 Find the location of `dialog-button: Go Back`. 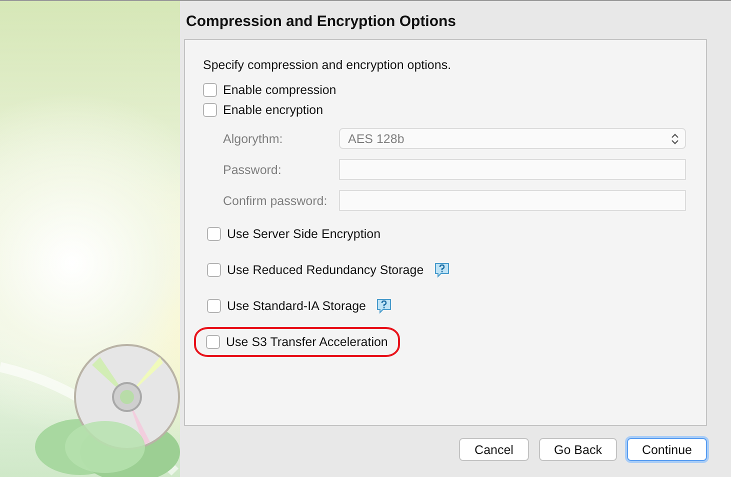

dialog-button: Go Back is located at coordinates (578, 449).